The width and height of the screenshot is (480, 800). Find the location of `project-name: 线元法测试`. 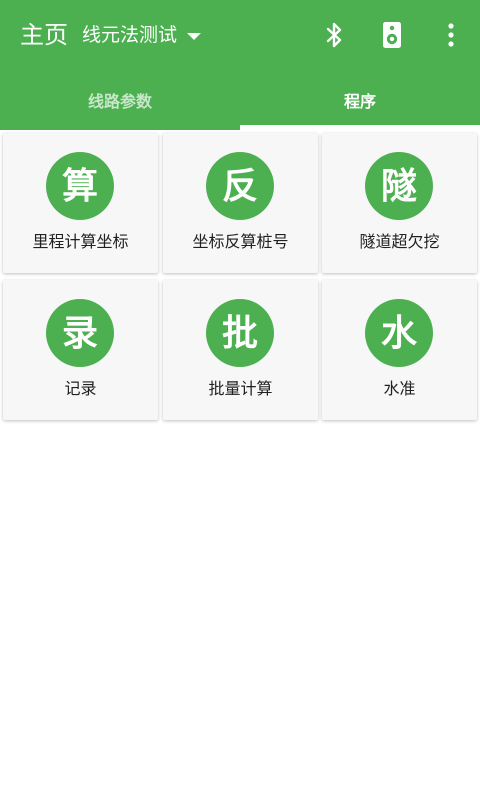

project-name: 线元法测试 is located at coordinates (130, 35).